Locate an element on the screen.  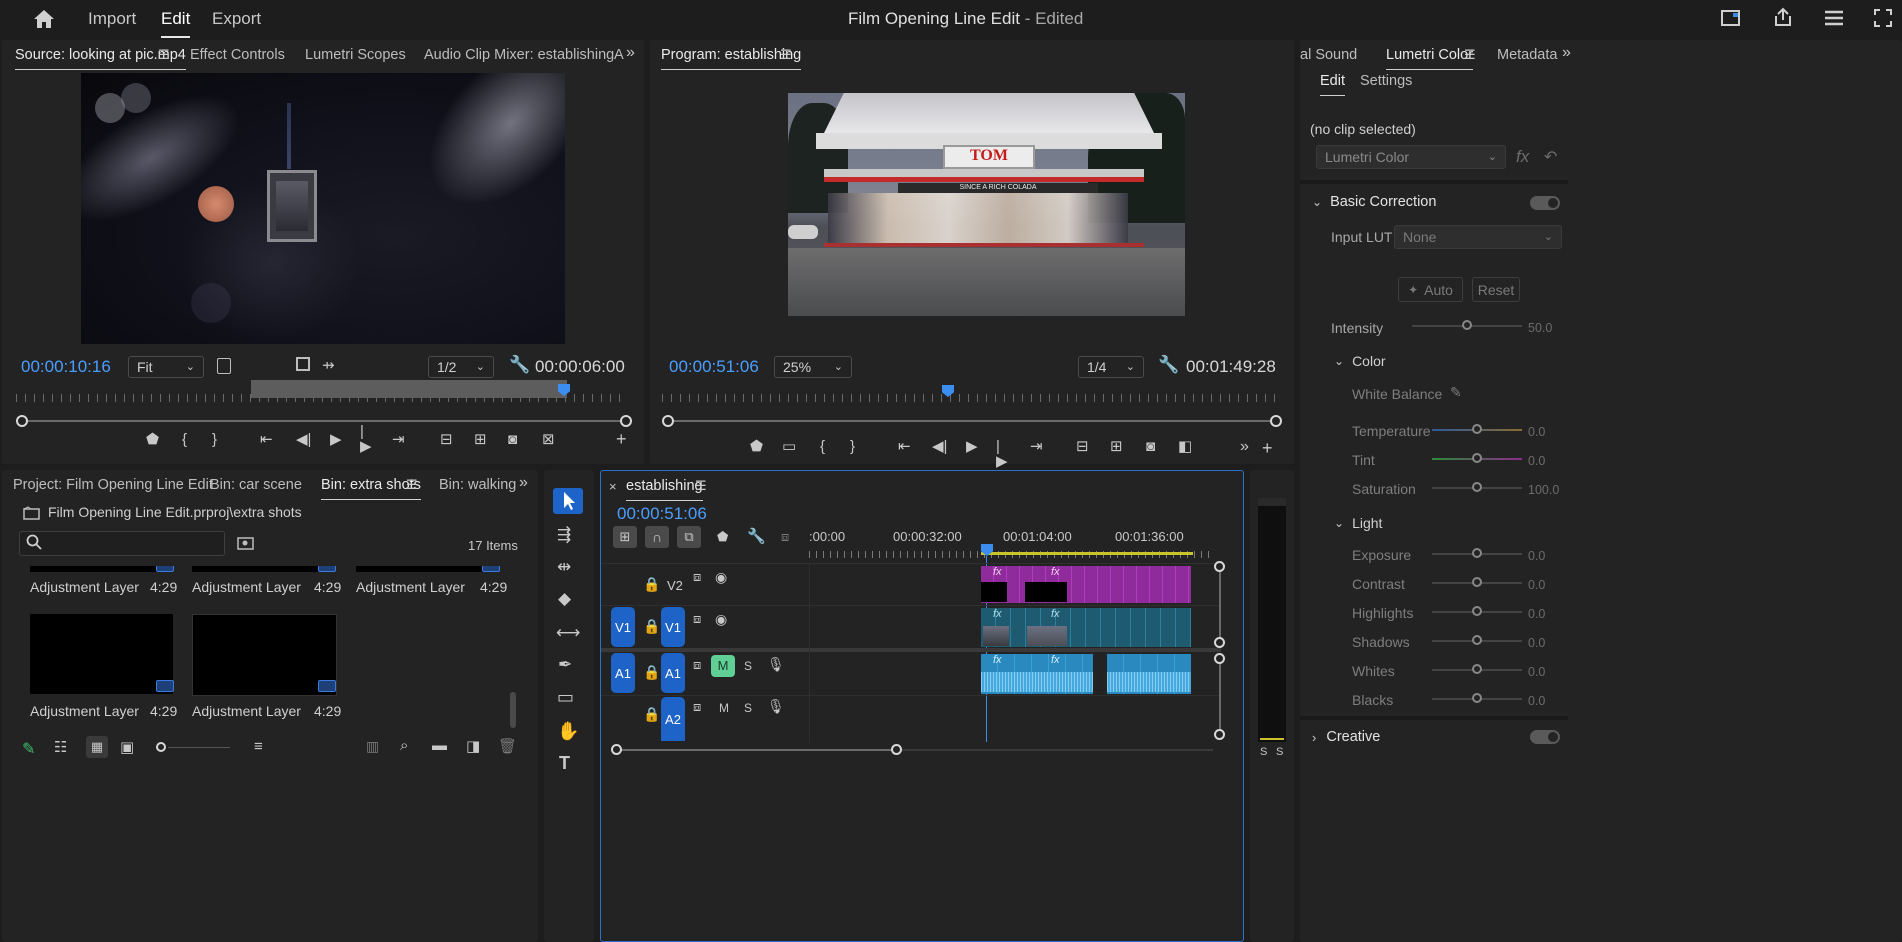
source-in-out-range is located at coordinates (409, 389).